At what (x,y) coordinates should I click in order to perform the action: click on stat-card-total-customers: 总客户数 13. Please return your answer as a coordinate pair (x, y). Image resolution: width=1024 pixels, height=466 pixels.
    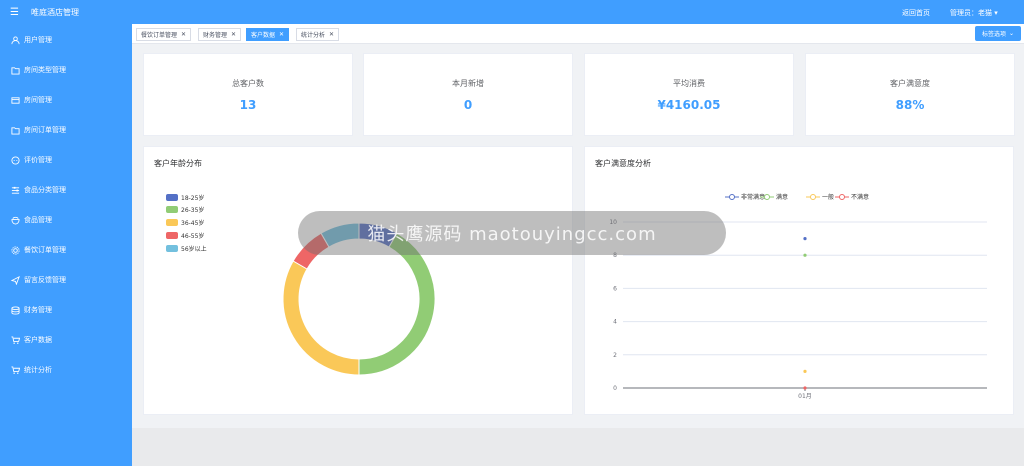
    Looking at the image, I should click on (248, 94).